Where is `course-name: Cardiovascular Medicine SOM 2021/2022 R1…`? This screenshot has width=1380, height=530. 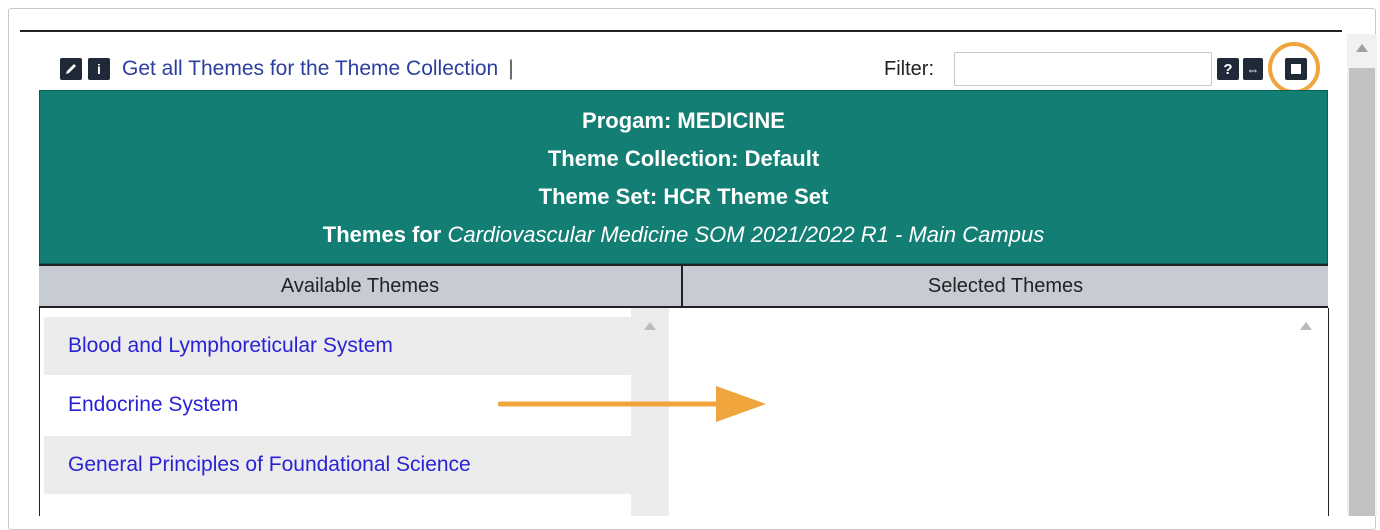 course-name: Cardiovascular Medicine SOM 2021/2022 R1… is located at coordinates (746, 234).